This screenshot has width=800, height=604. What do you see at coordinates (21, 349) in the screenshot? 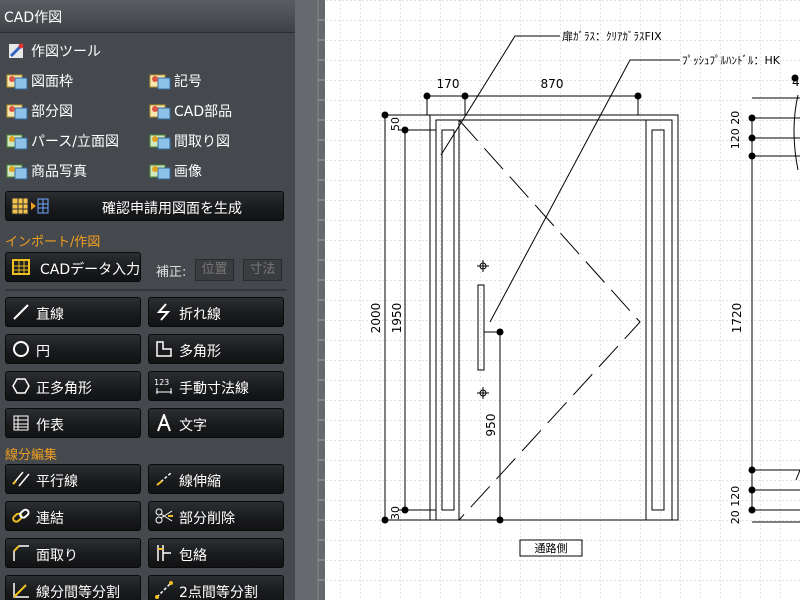
I see `circle-icon` at bounding box center [21, 349].